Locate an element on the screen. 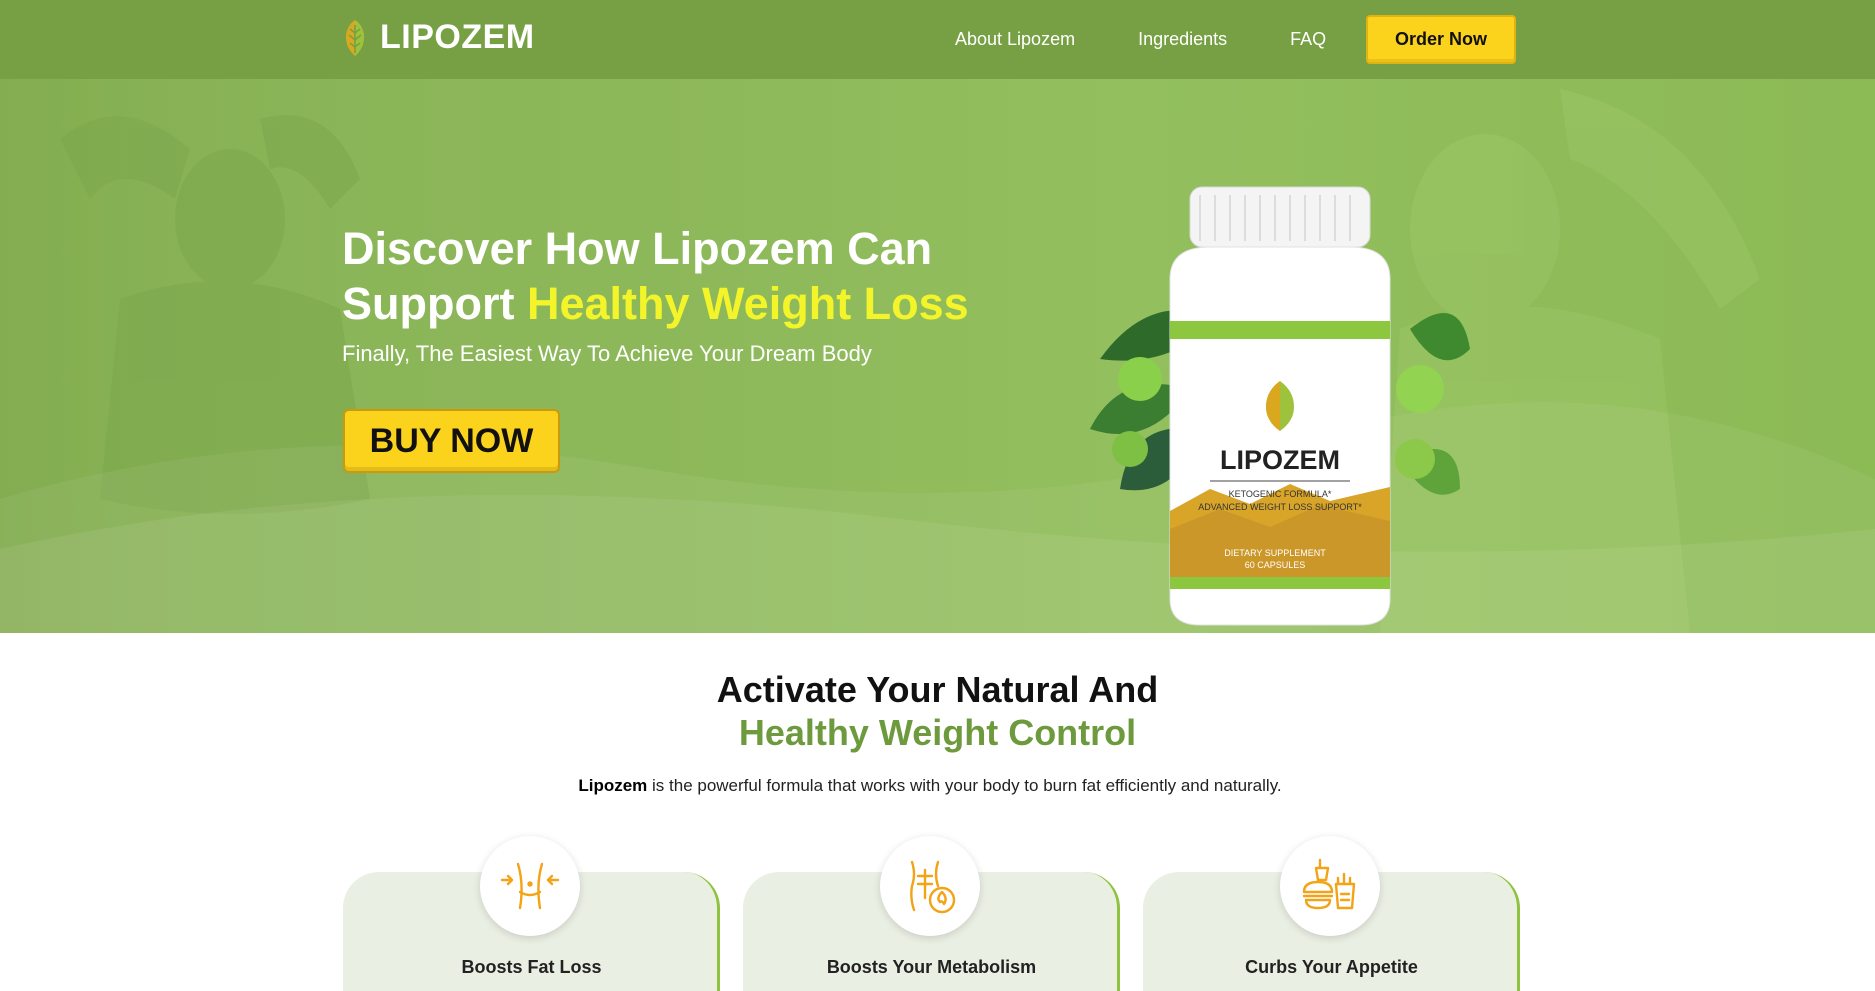 Image resolution: width=1875 pixels, height=991 pixels. bottle-line3: DIETARY SUPPLEMENT is located at coordinates (1275, 553).